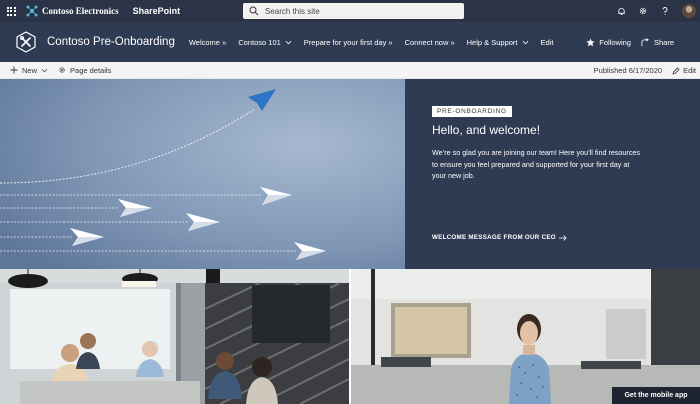 This screenshot has width=700, height=404. I want to click on help-button, so click(665, 11).